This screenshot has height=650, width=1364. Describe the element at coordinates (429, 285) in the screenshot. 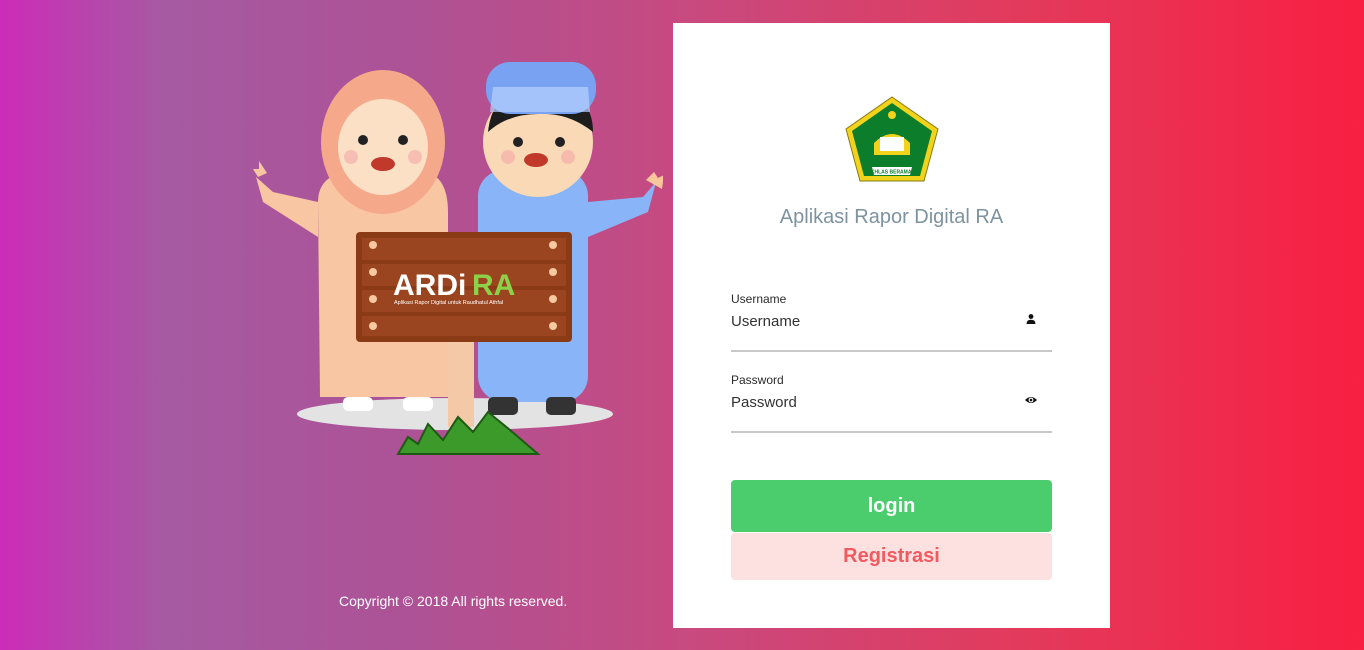

I see `sign-logo-main: ARDi` at that location.